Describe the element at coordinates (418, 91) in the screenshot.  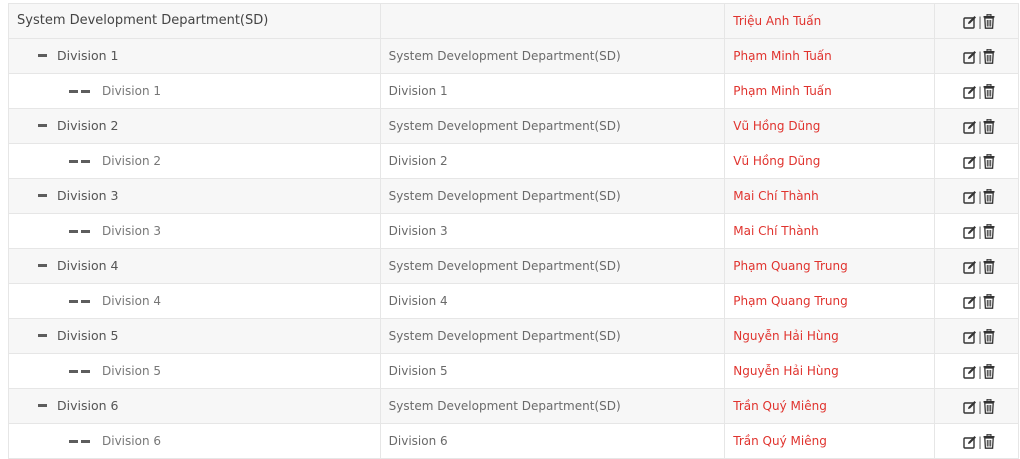
I see `parent-department: Division 1` at that location.